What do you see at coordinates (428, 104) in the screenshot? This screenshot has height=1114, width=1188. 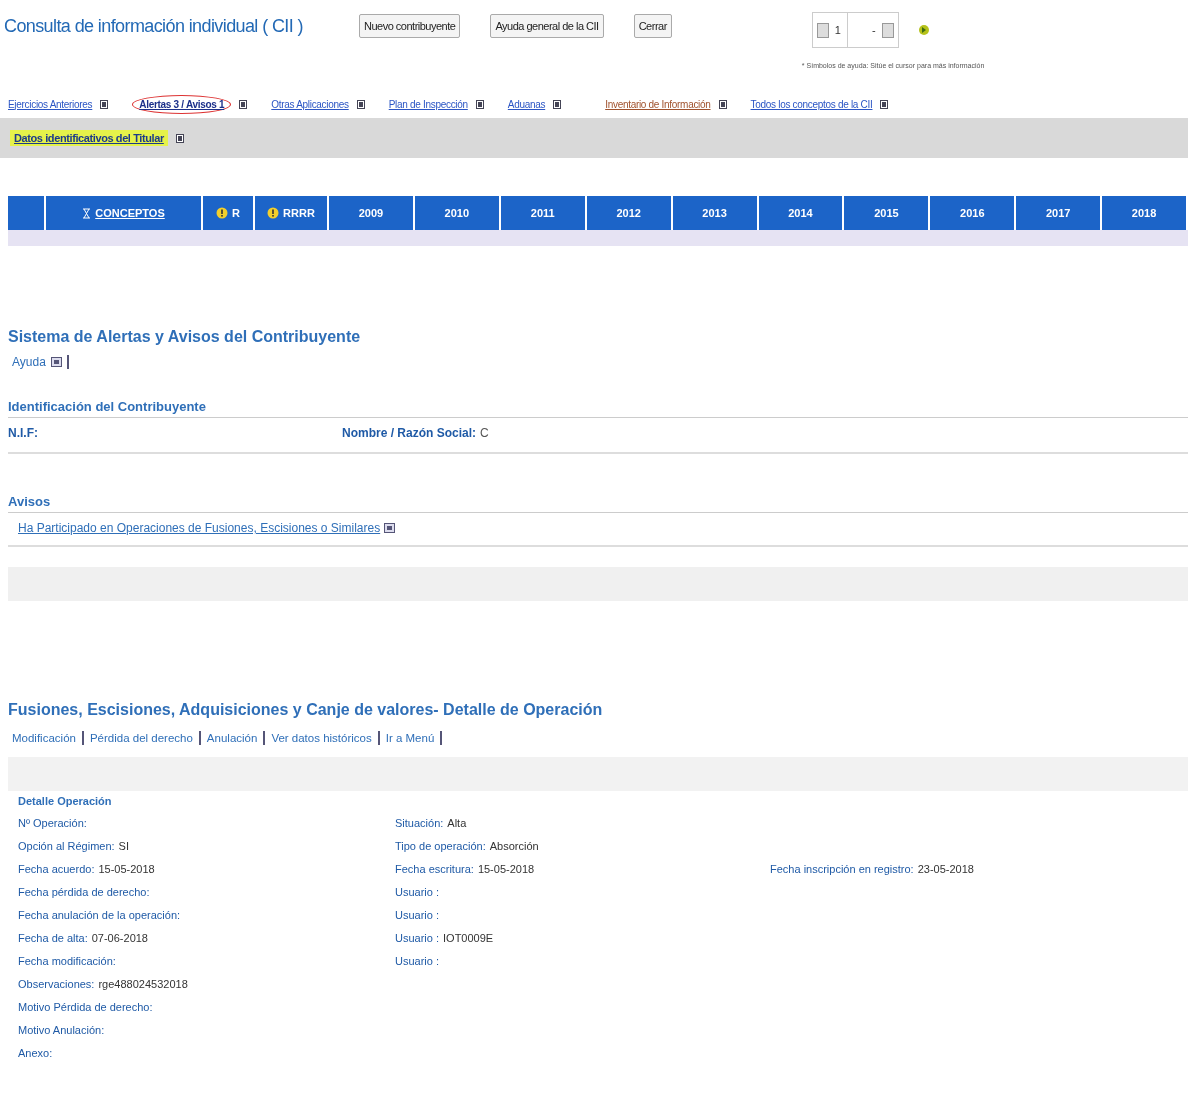 I see `nav-link: Plan de Inspección` at bounding box center [428, 104].